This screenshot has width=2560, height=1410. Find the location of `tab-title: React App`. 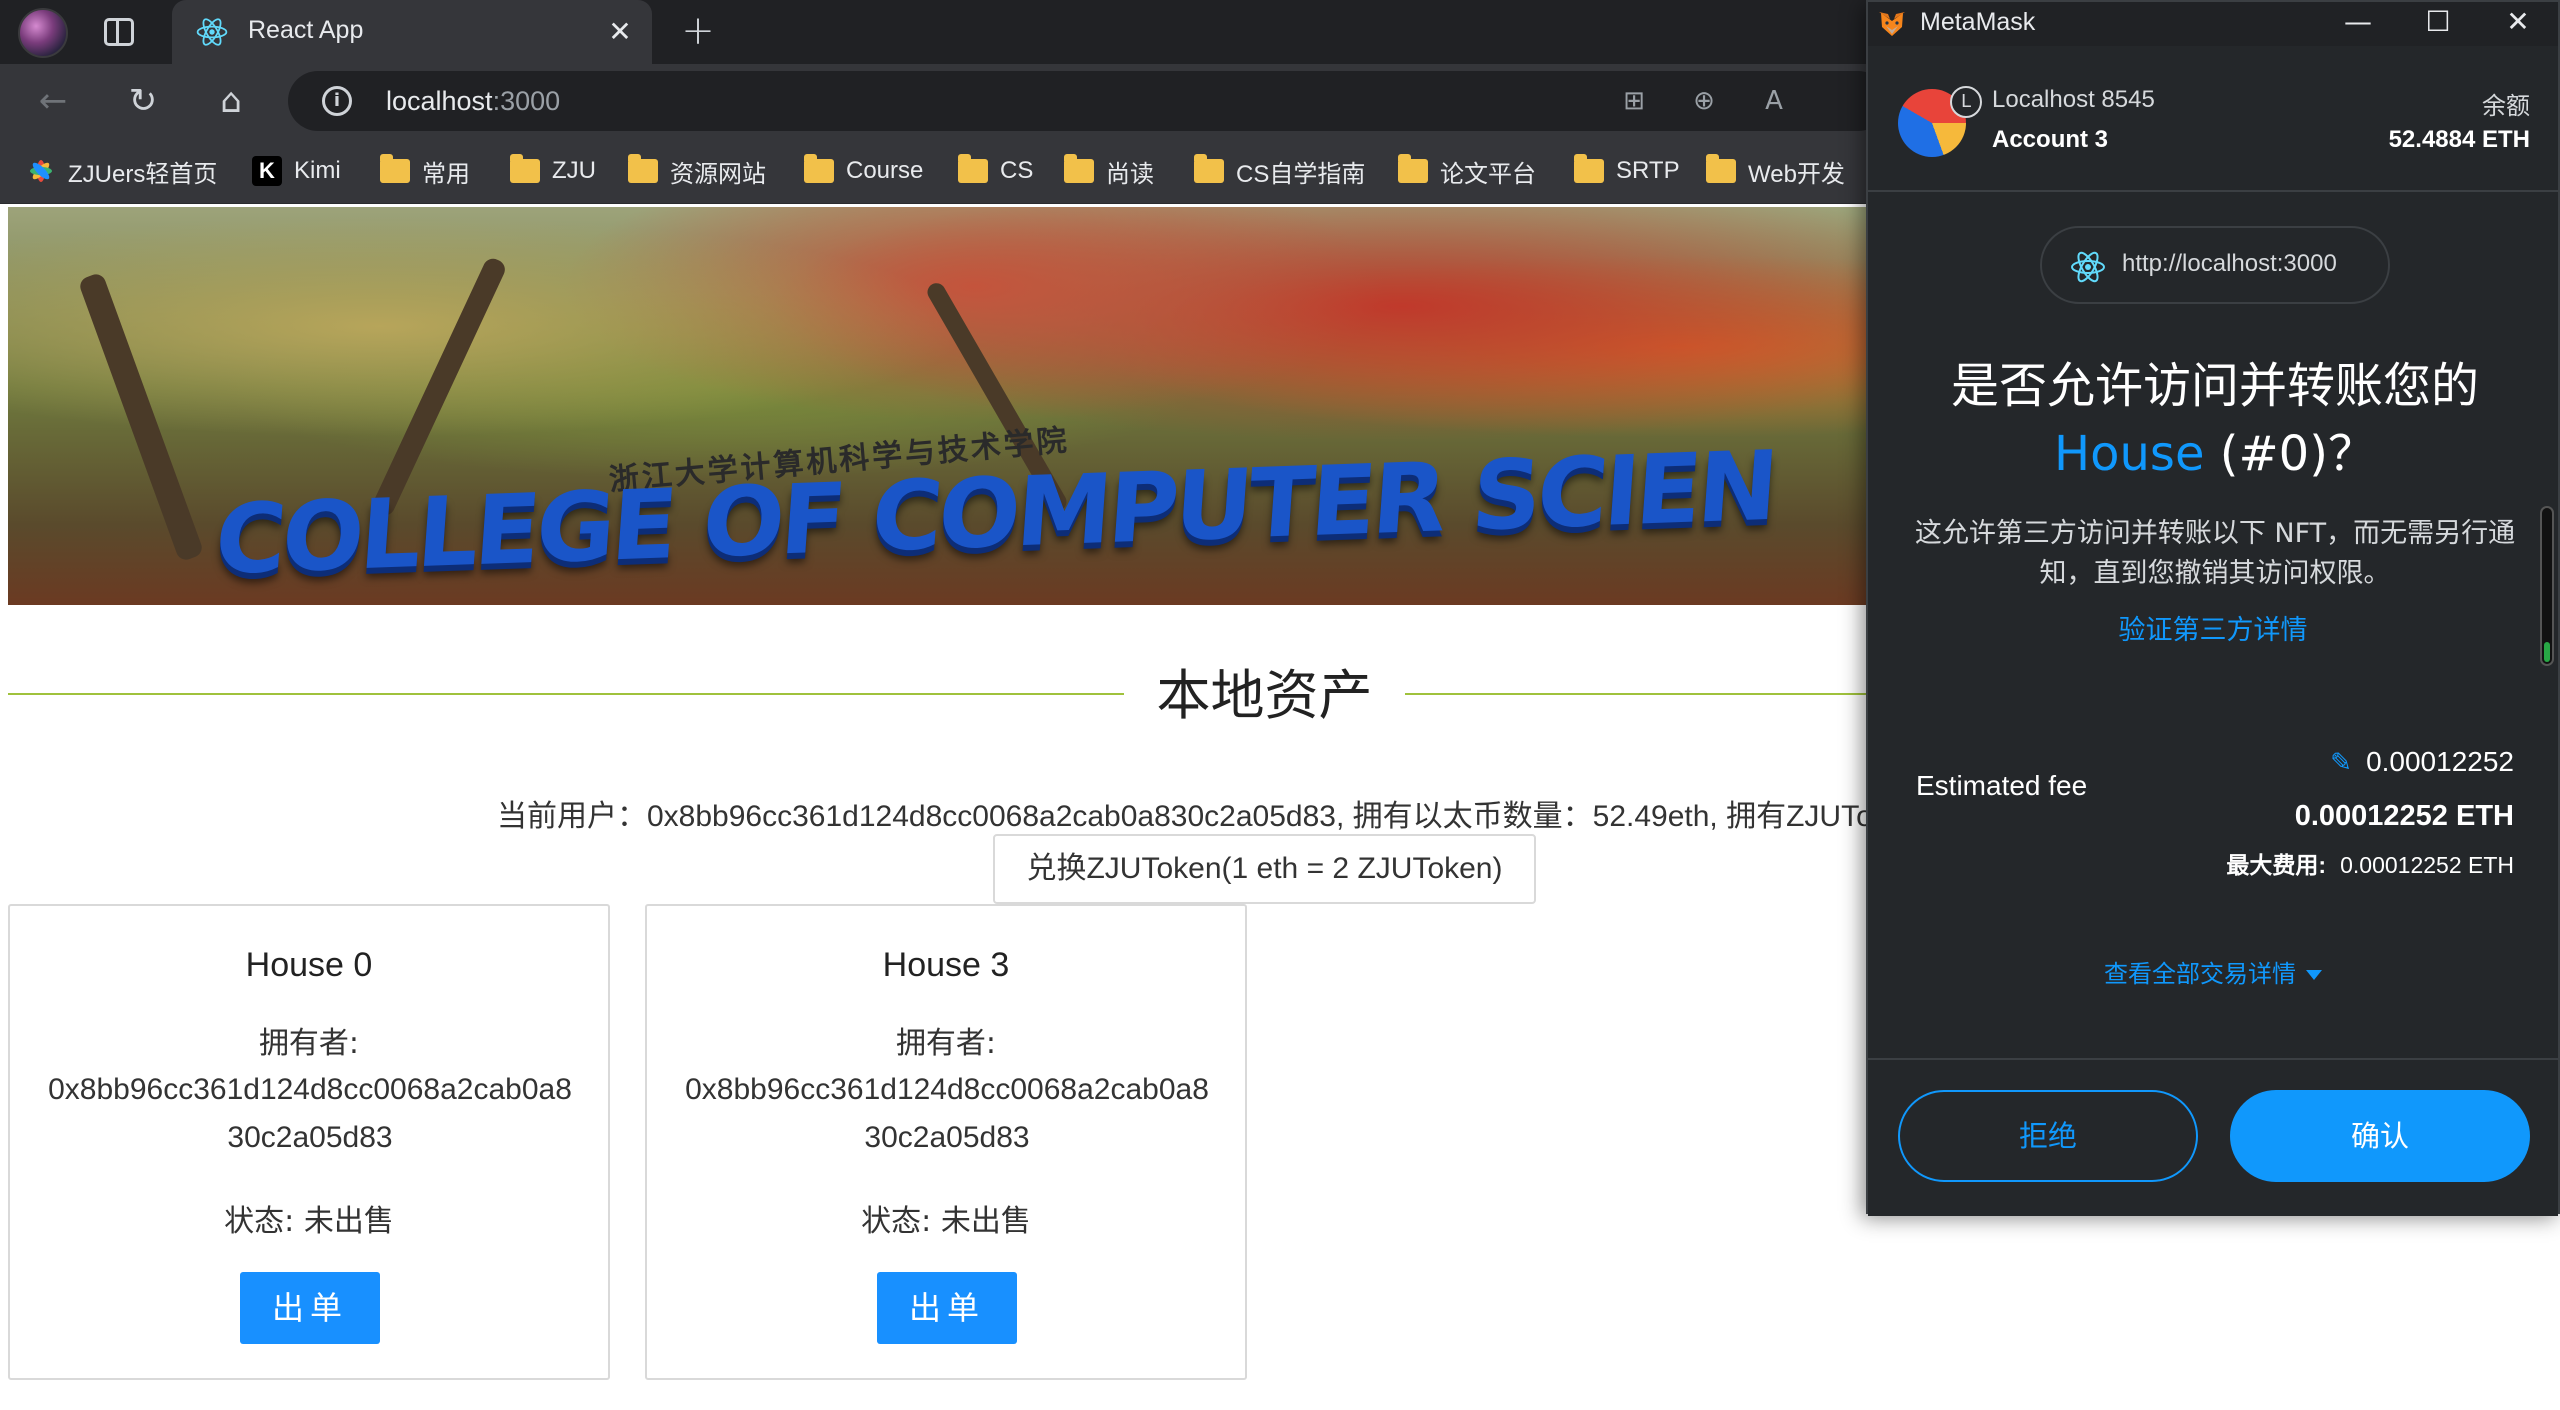

tab-title: React App is located at coordinates (306, 30).